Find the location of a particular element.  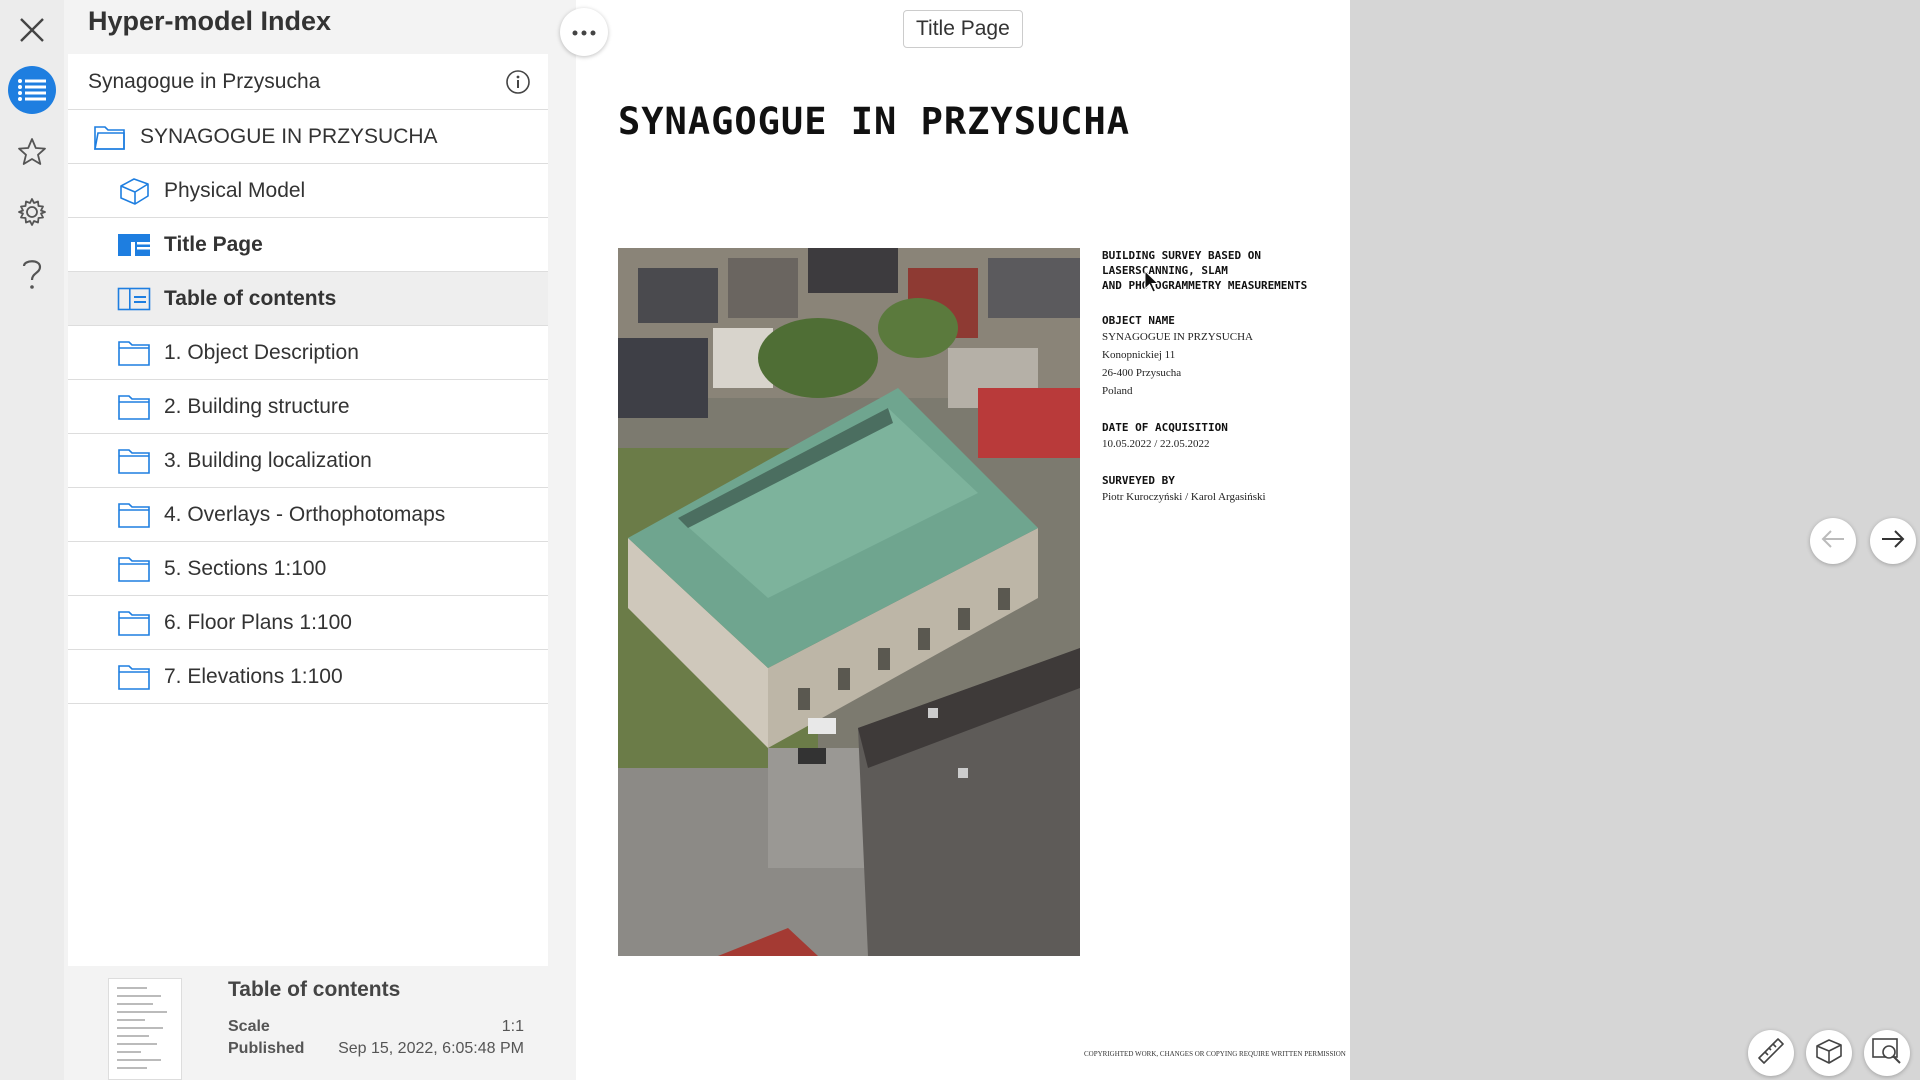

more-dots-icon is located at coordinates (584, 32).